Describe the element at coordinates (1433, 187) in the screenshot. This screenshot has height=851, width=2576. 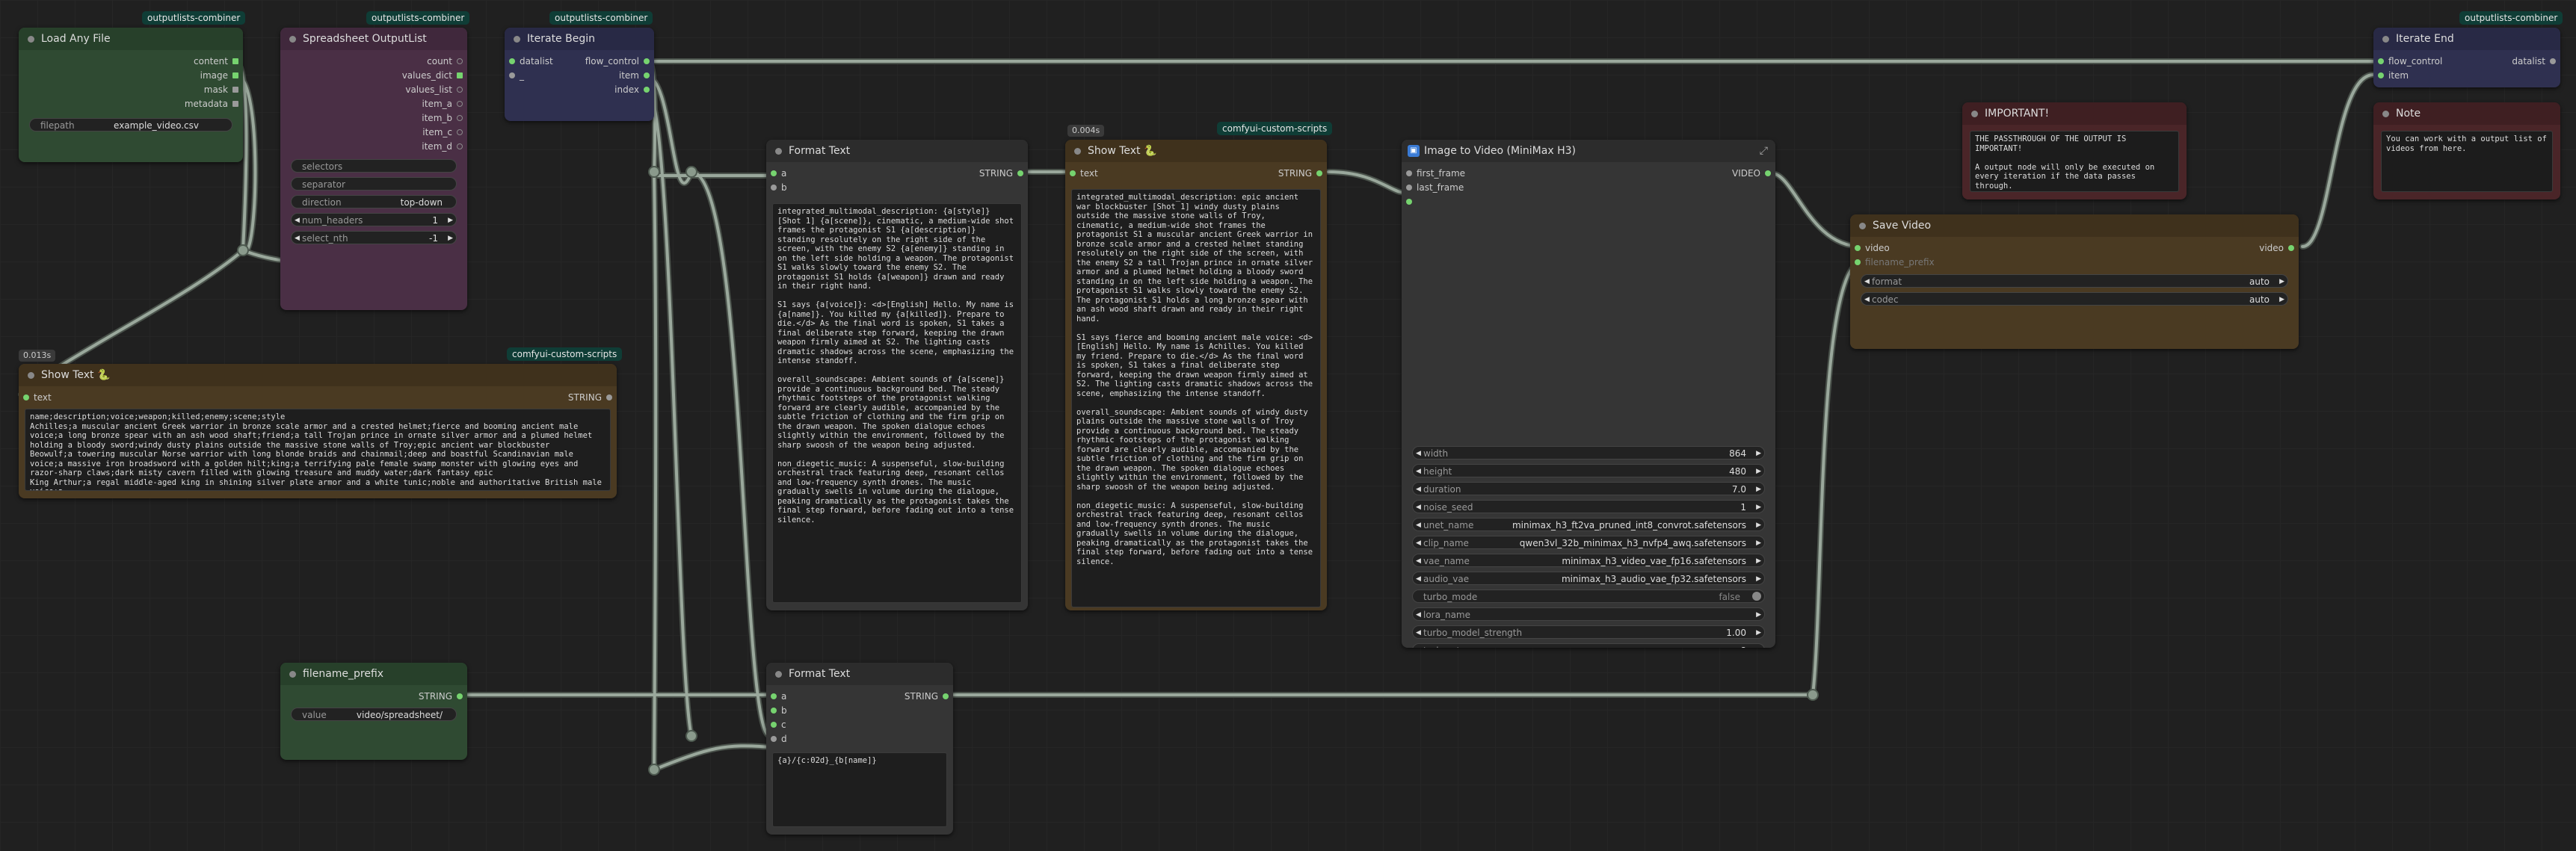
I see `input-last-frame: last_frame` at that location.